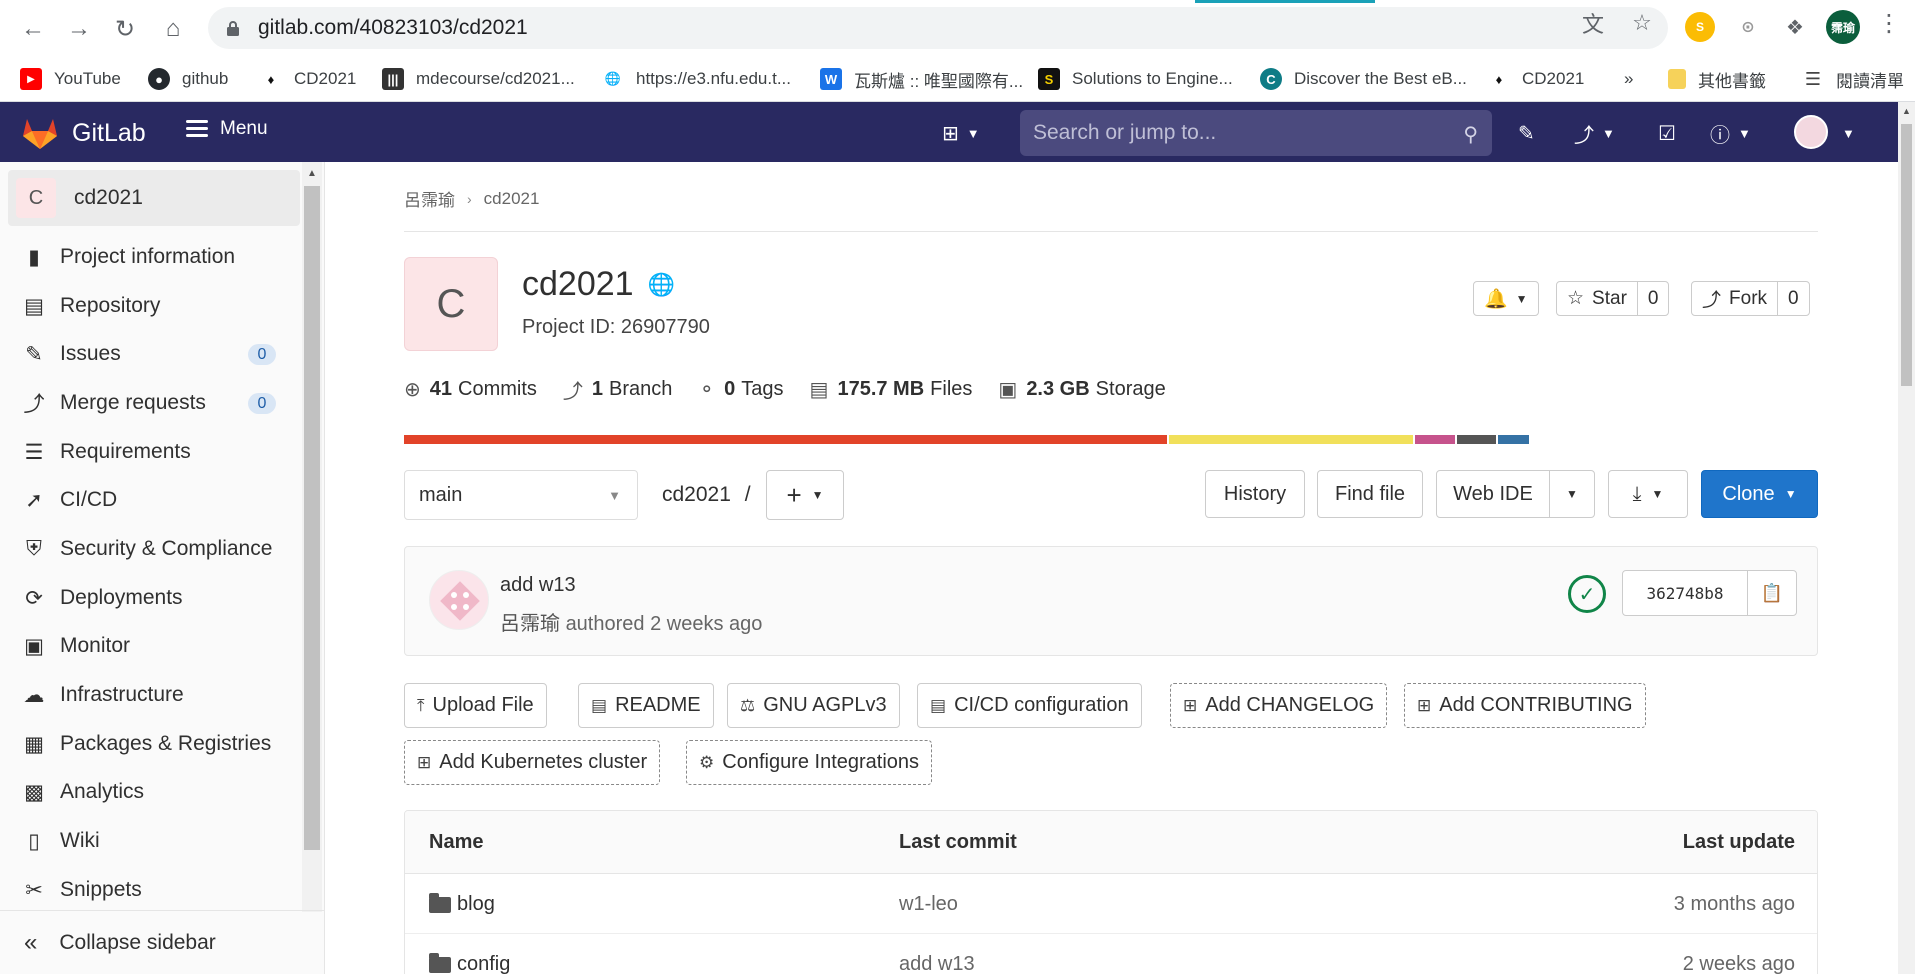 The width and height of the screenshot is (1915, 974). What do you see at coordinates (157, 452) in the screenshot?
I see `sidebar-item-requirements: ☰ Requirements` at bounding box center [157, 452].